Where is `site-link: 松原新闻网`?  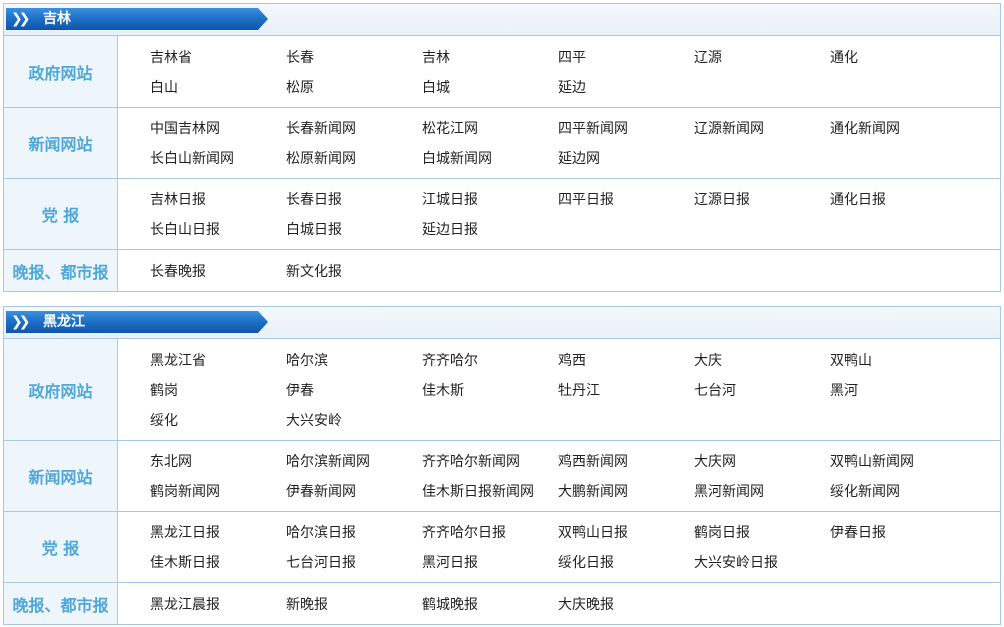
site-link: 松原新闻网 is located at coordinates (354, 159).